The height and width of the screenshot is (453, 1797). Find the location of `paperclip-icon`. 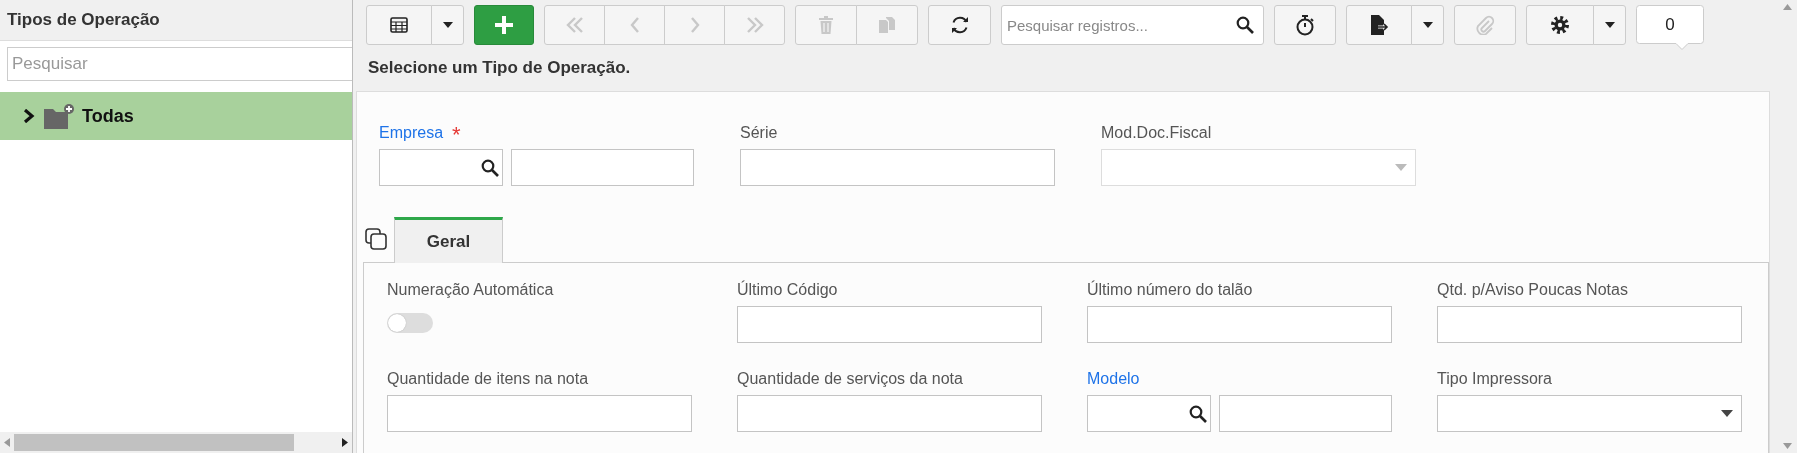

paperclip-icon is located at coordinates (1485, 25).